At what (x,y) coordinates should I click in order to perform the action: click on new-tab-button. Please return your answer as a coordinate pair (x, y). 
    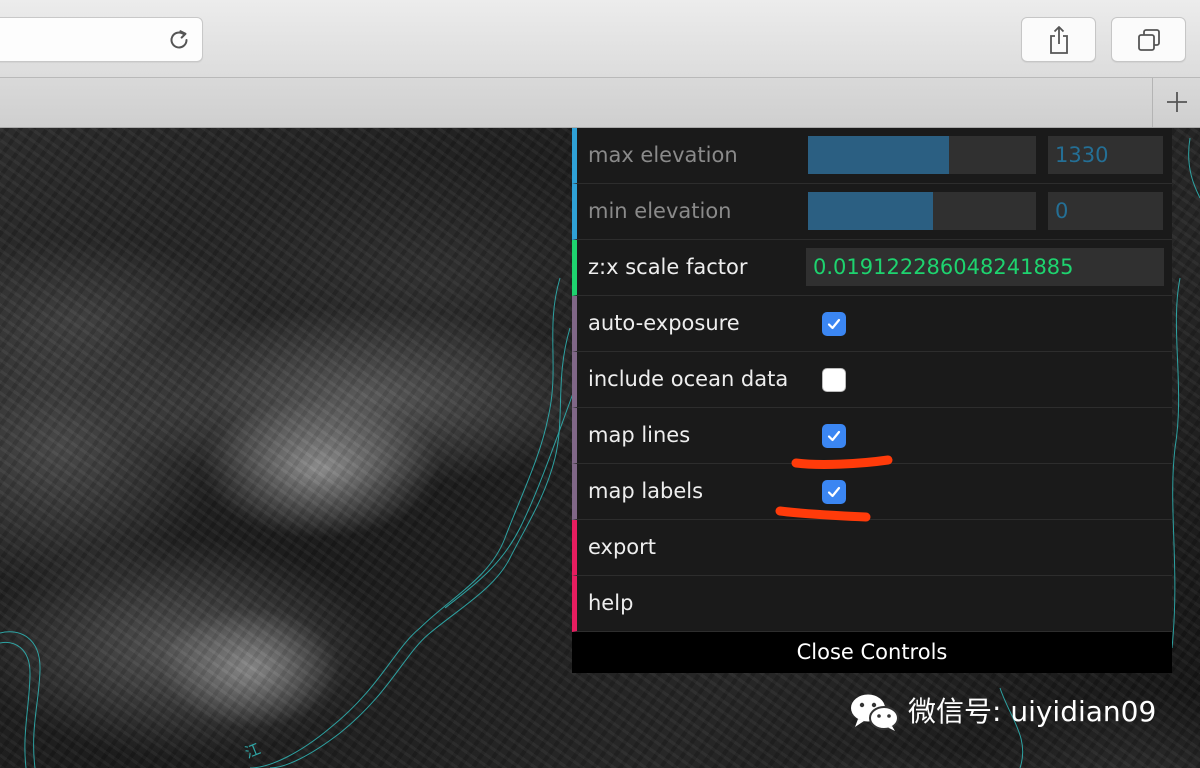
    Looking at the image, I should click on (1176, 102).